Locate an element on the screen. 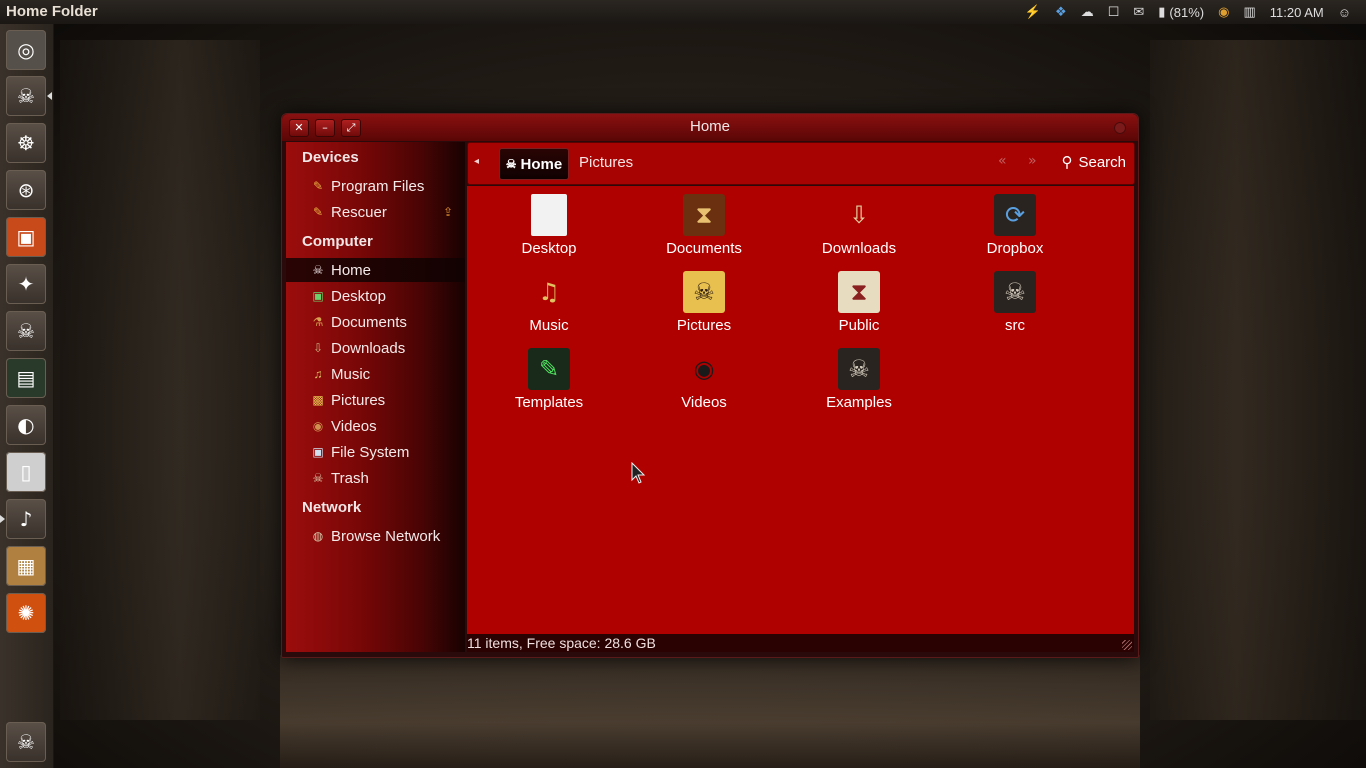 Image resolution: width=1366 pixels, height=768 pixels. network-icon: ▥ is located at coordinates (1249, 12).